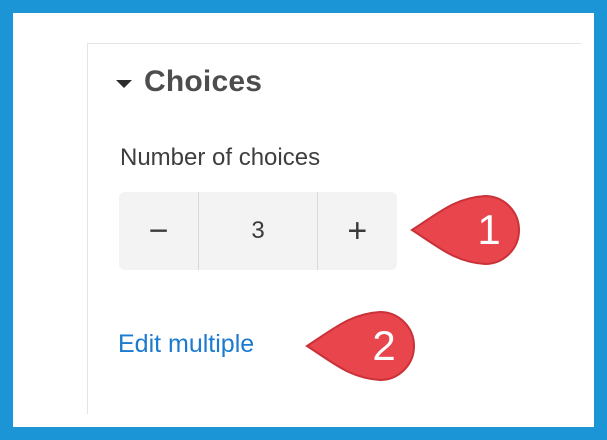 The image size is (607, 440). Describe the element at coordinates (489, 229) in the screenshot. I see `callout-number: 1` at that location.